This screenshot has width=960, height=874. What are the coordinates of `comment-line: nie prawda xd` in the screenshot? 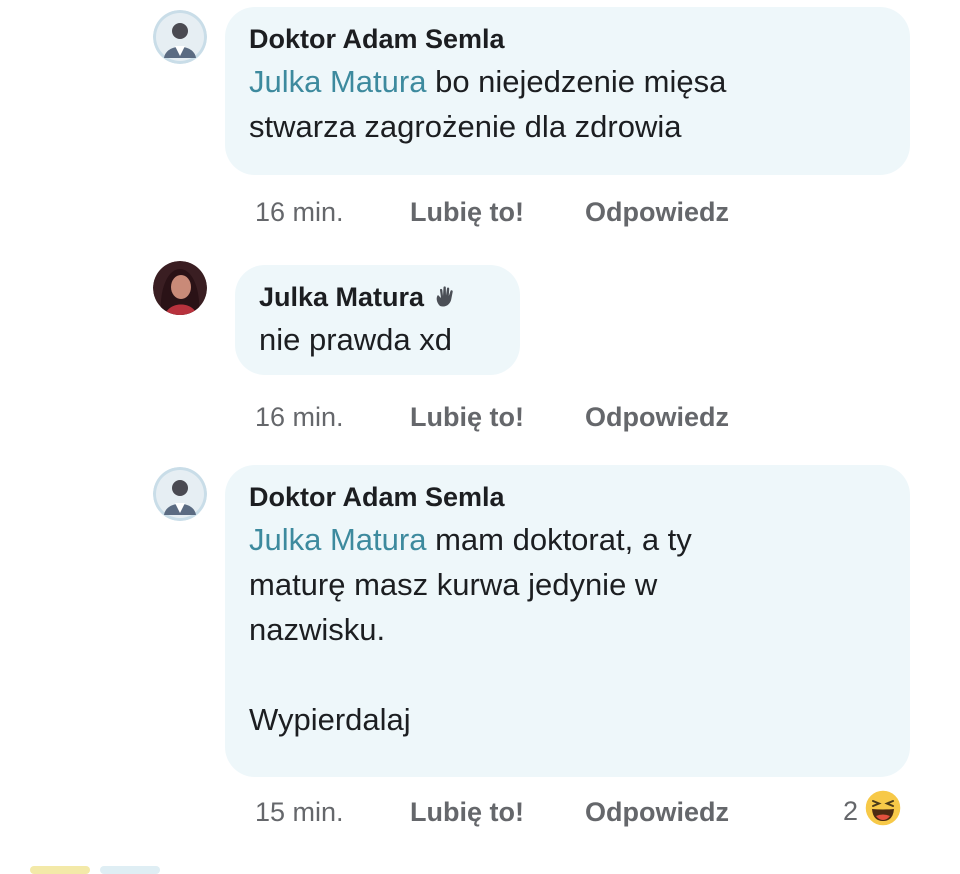 It's located at (356, 339).